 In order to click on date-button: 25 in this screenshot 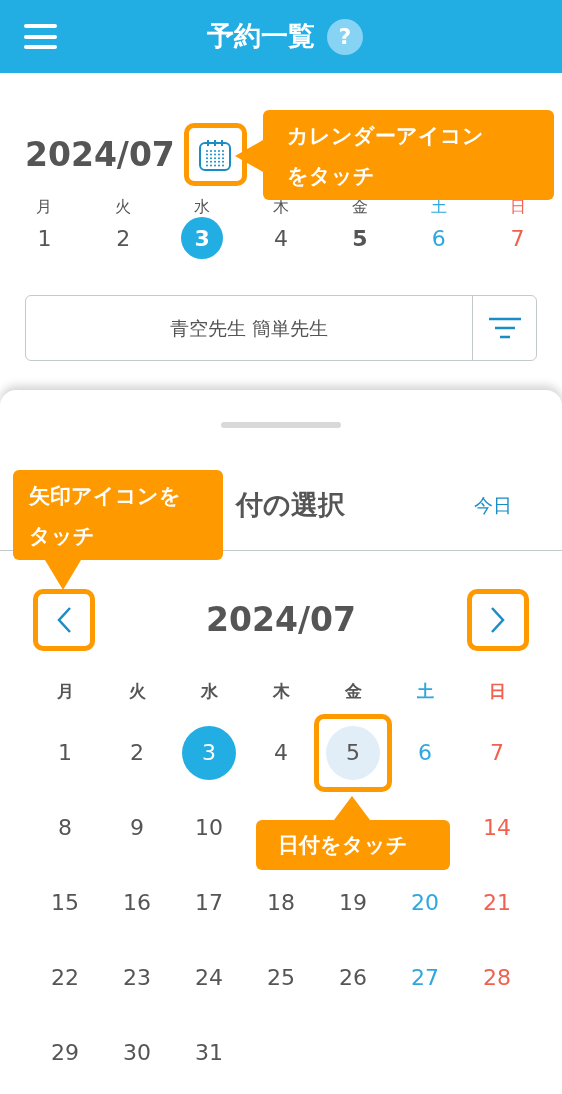, I will do `click(281, 977)`.